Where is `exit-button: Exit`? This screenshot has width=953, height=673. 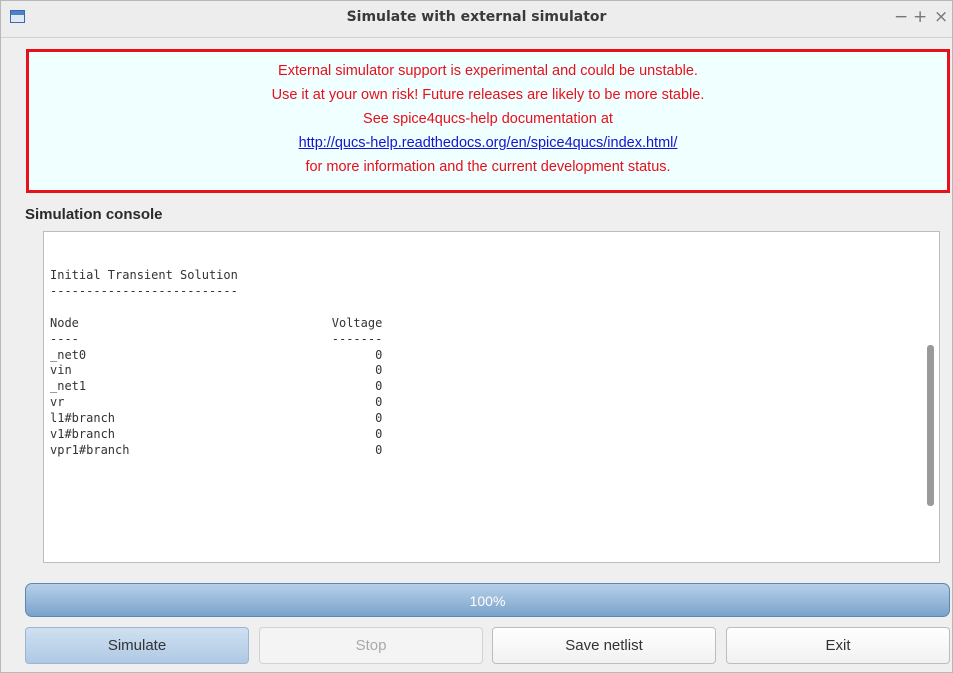 exit-button: Exit is located at coordinates (838, 645).